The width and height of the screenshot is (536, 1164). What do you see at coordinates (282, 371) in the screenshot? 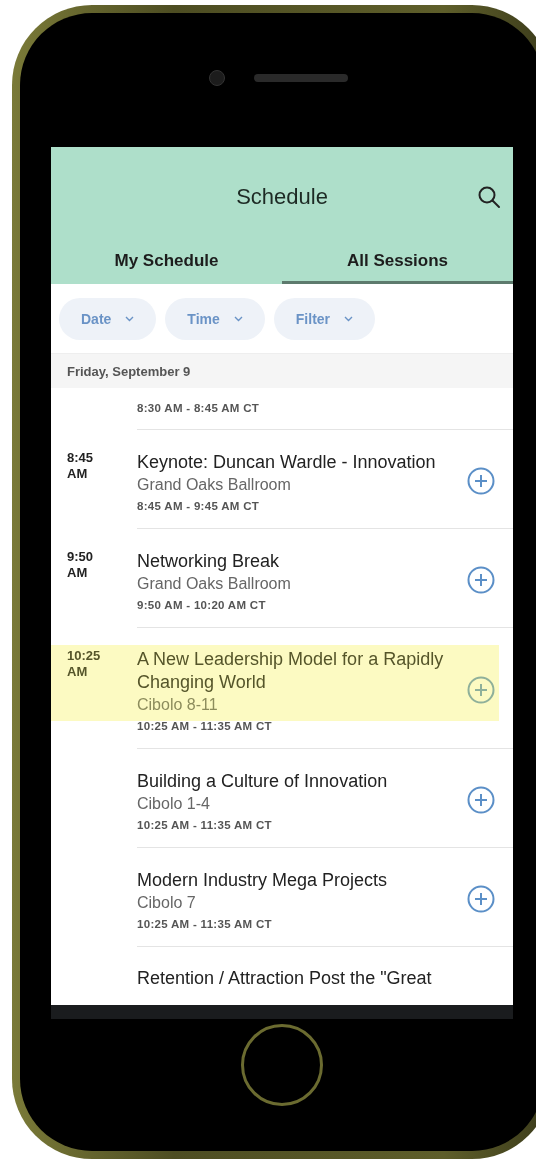
I see `date-header: Friday, September 9` at bounding box center [282, 371].